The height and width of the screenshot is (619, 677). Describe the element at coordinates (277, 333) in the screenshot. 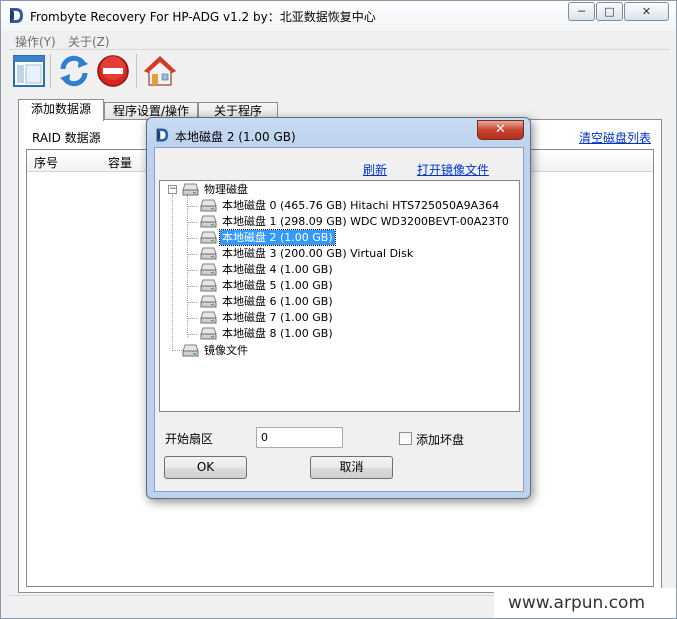

I see `tree-node-label: 本地磁盘 8 (1.00 GB)` at that location.